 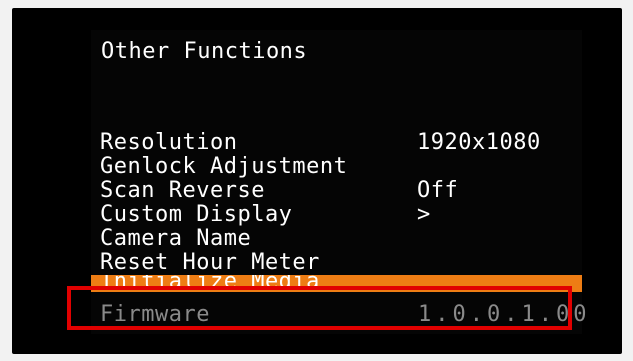 I want to click on menu-item-genlock-adjustment: Genlock Adjustment, so click(x=336, y=167).